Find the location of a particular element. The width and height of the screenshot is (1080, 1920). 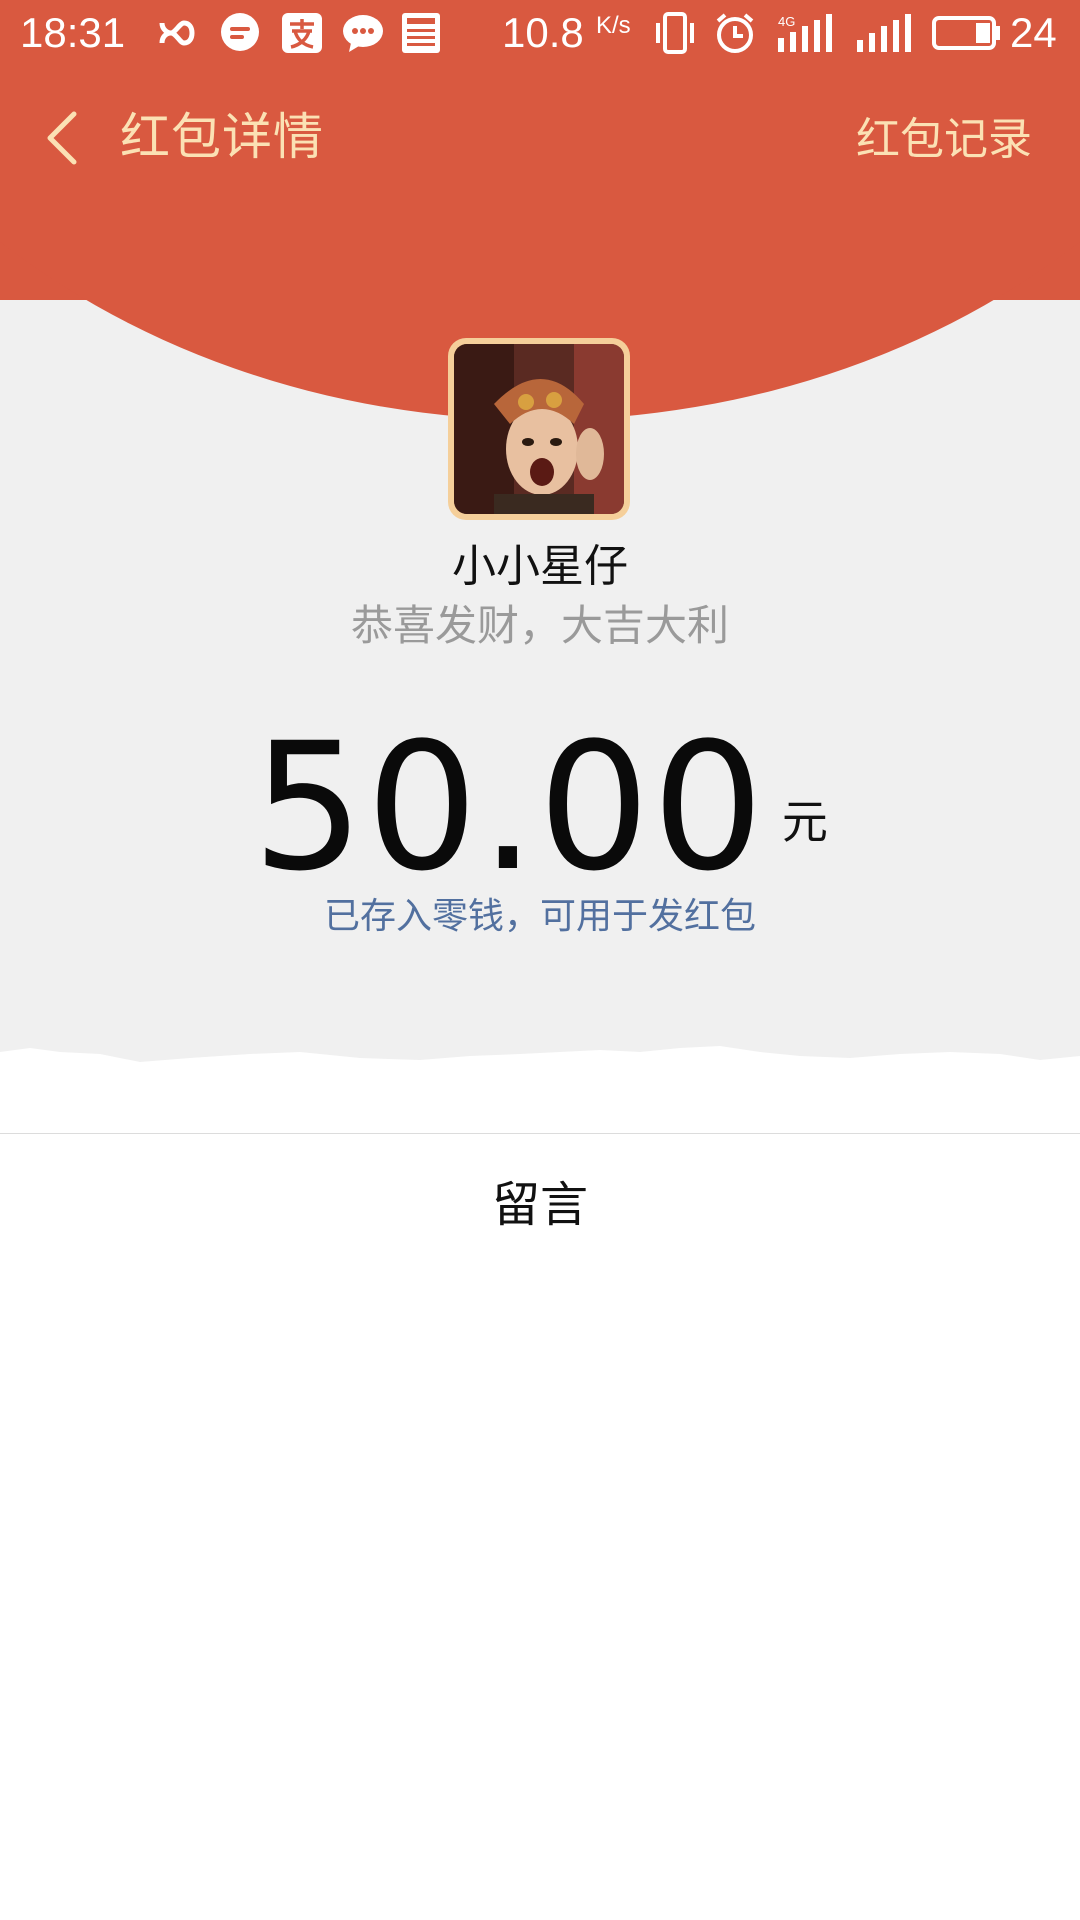

battery-icon is located at coordinates (966, 33).